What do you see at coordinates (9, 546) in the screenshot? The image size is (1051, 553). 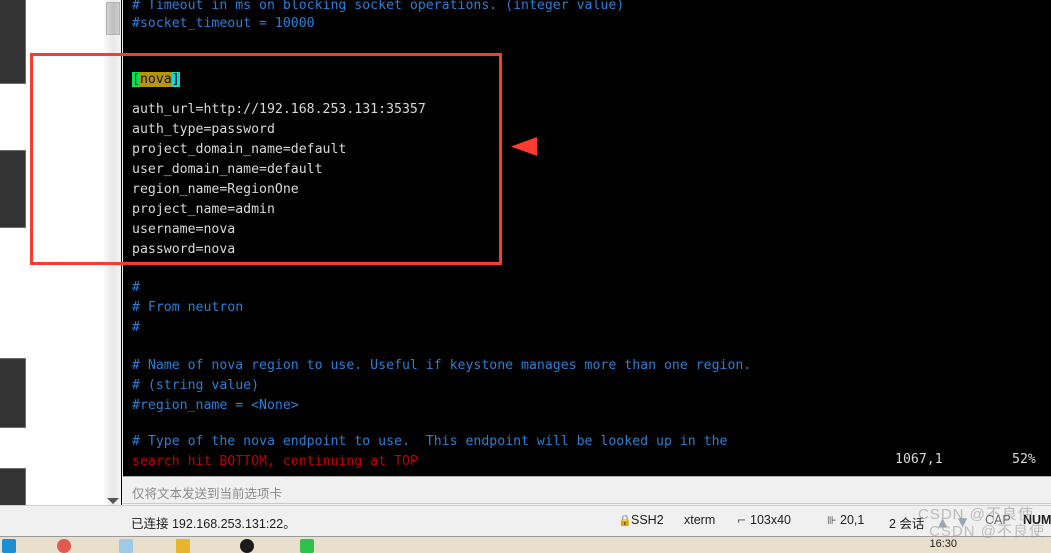 I see `start-icon` at bounding box center [9, 546].